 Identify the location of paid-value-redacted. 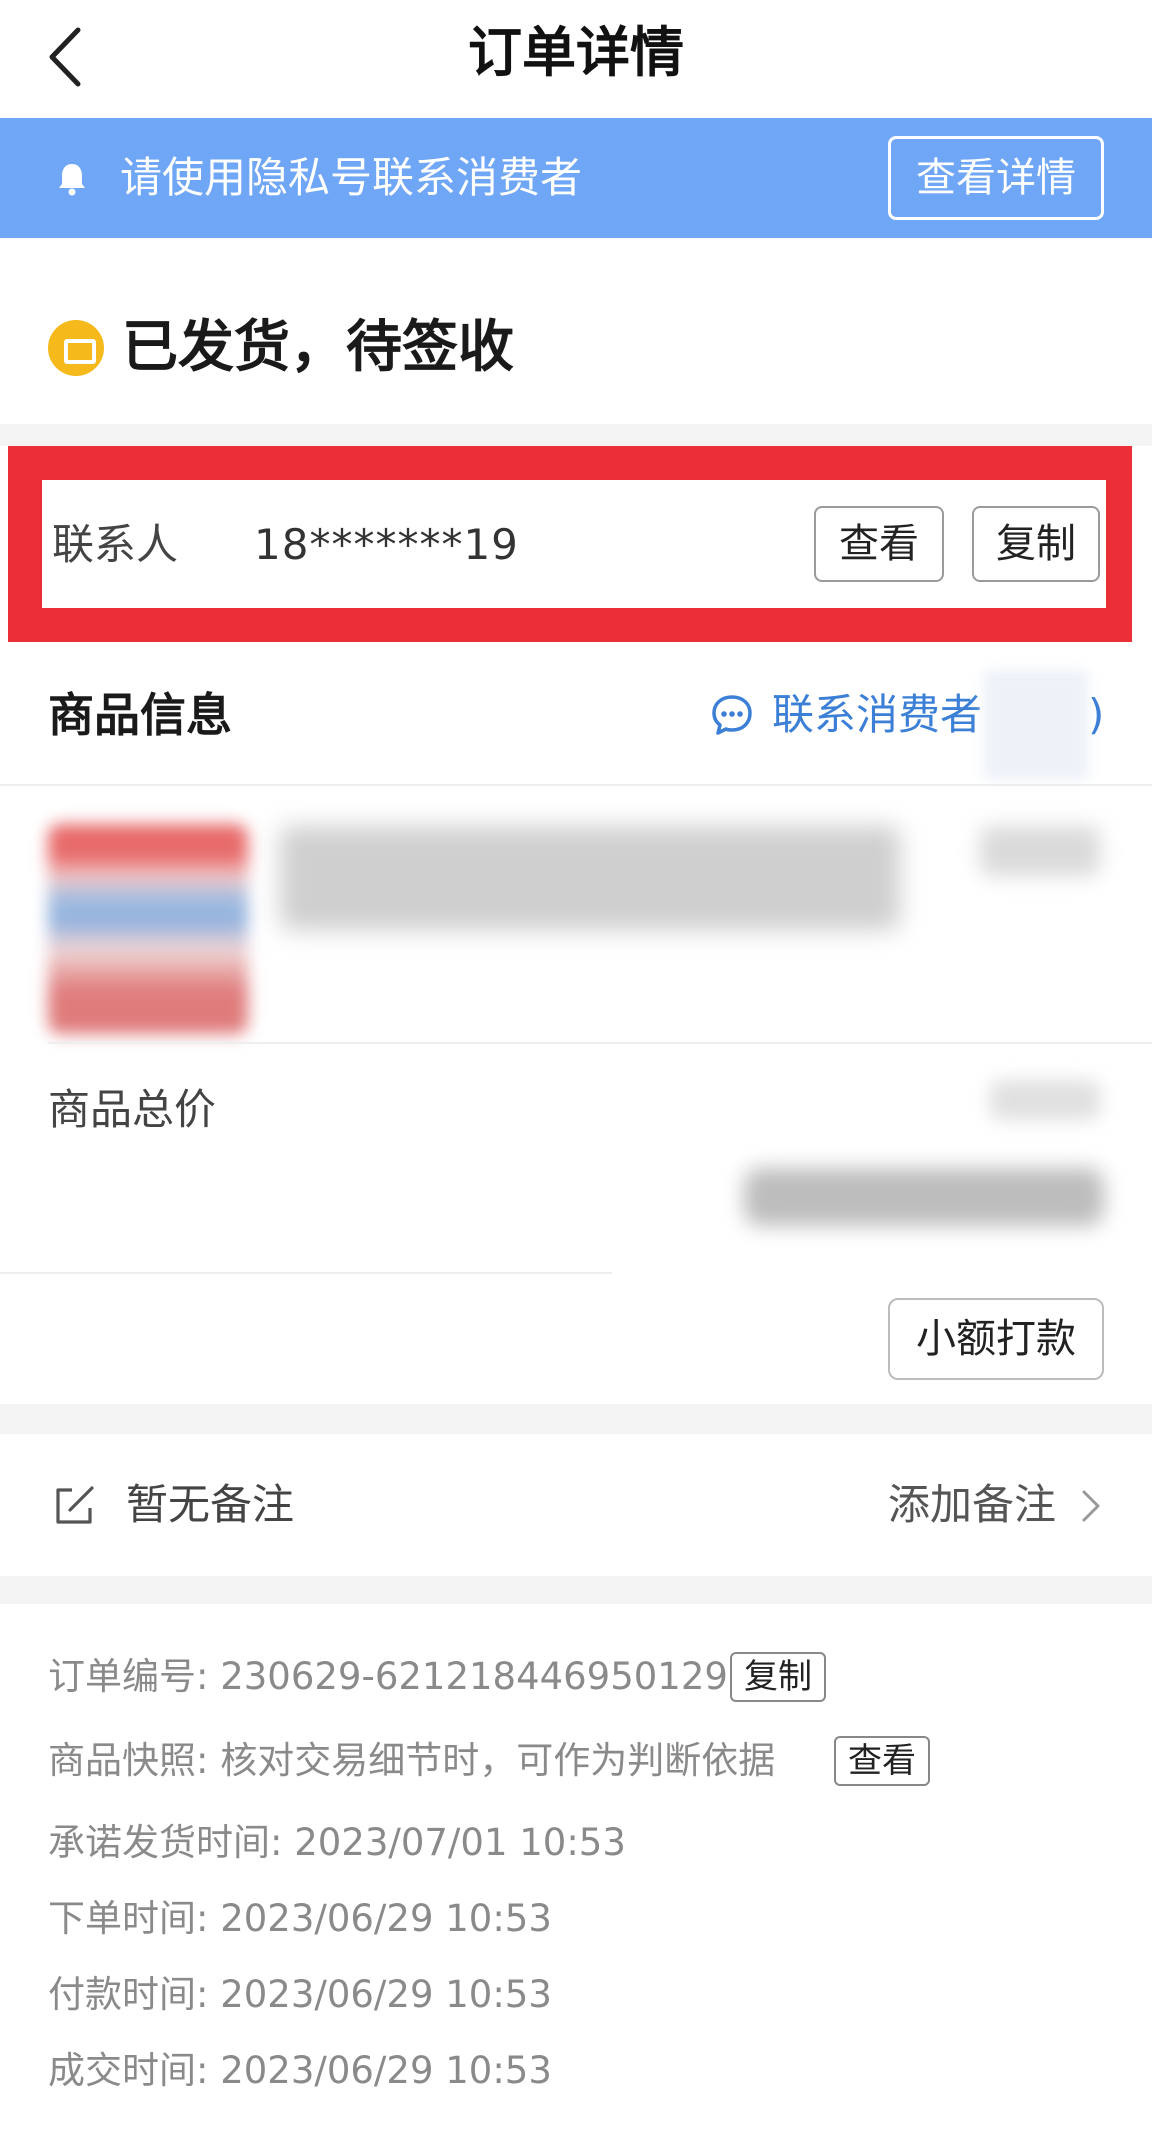
(924, 1197).